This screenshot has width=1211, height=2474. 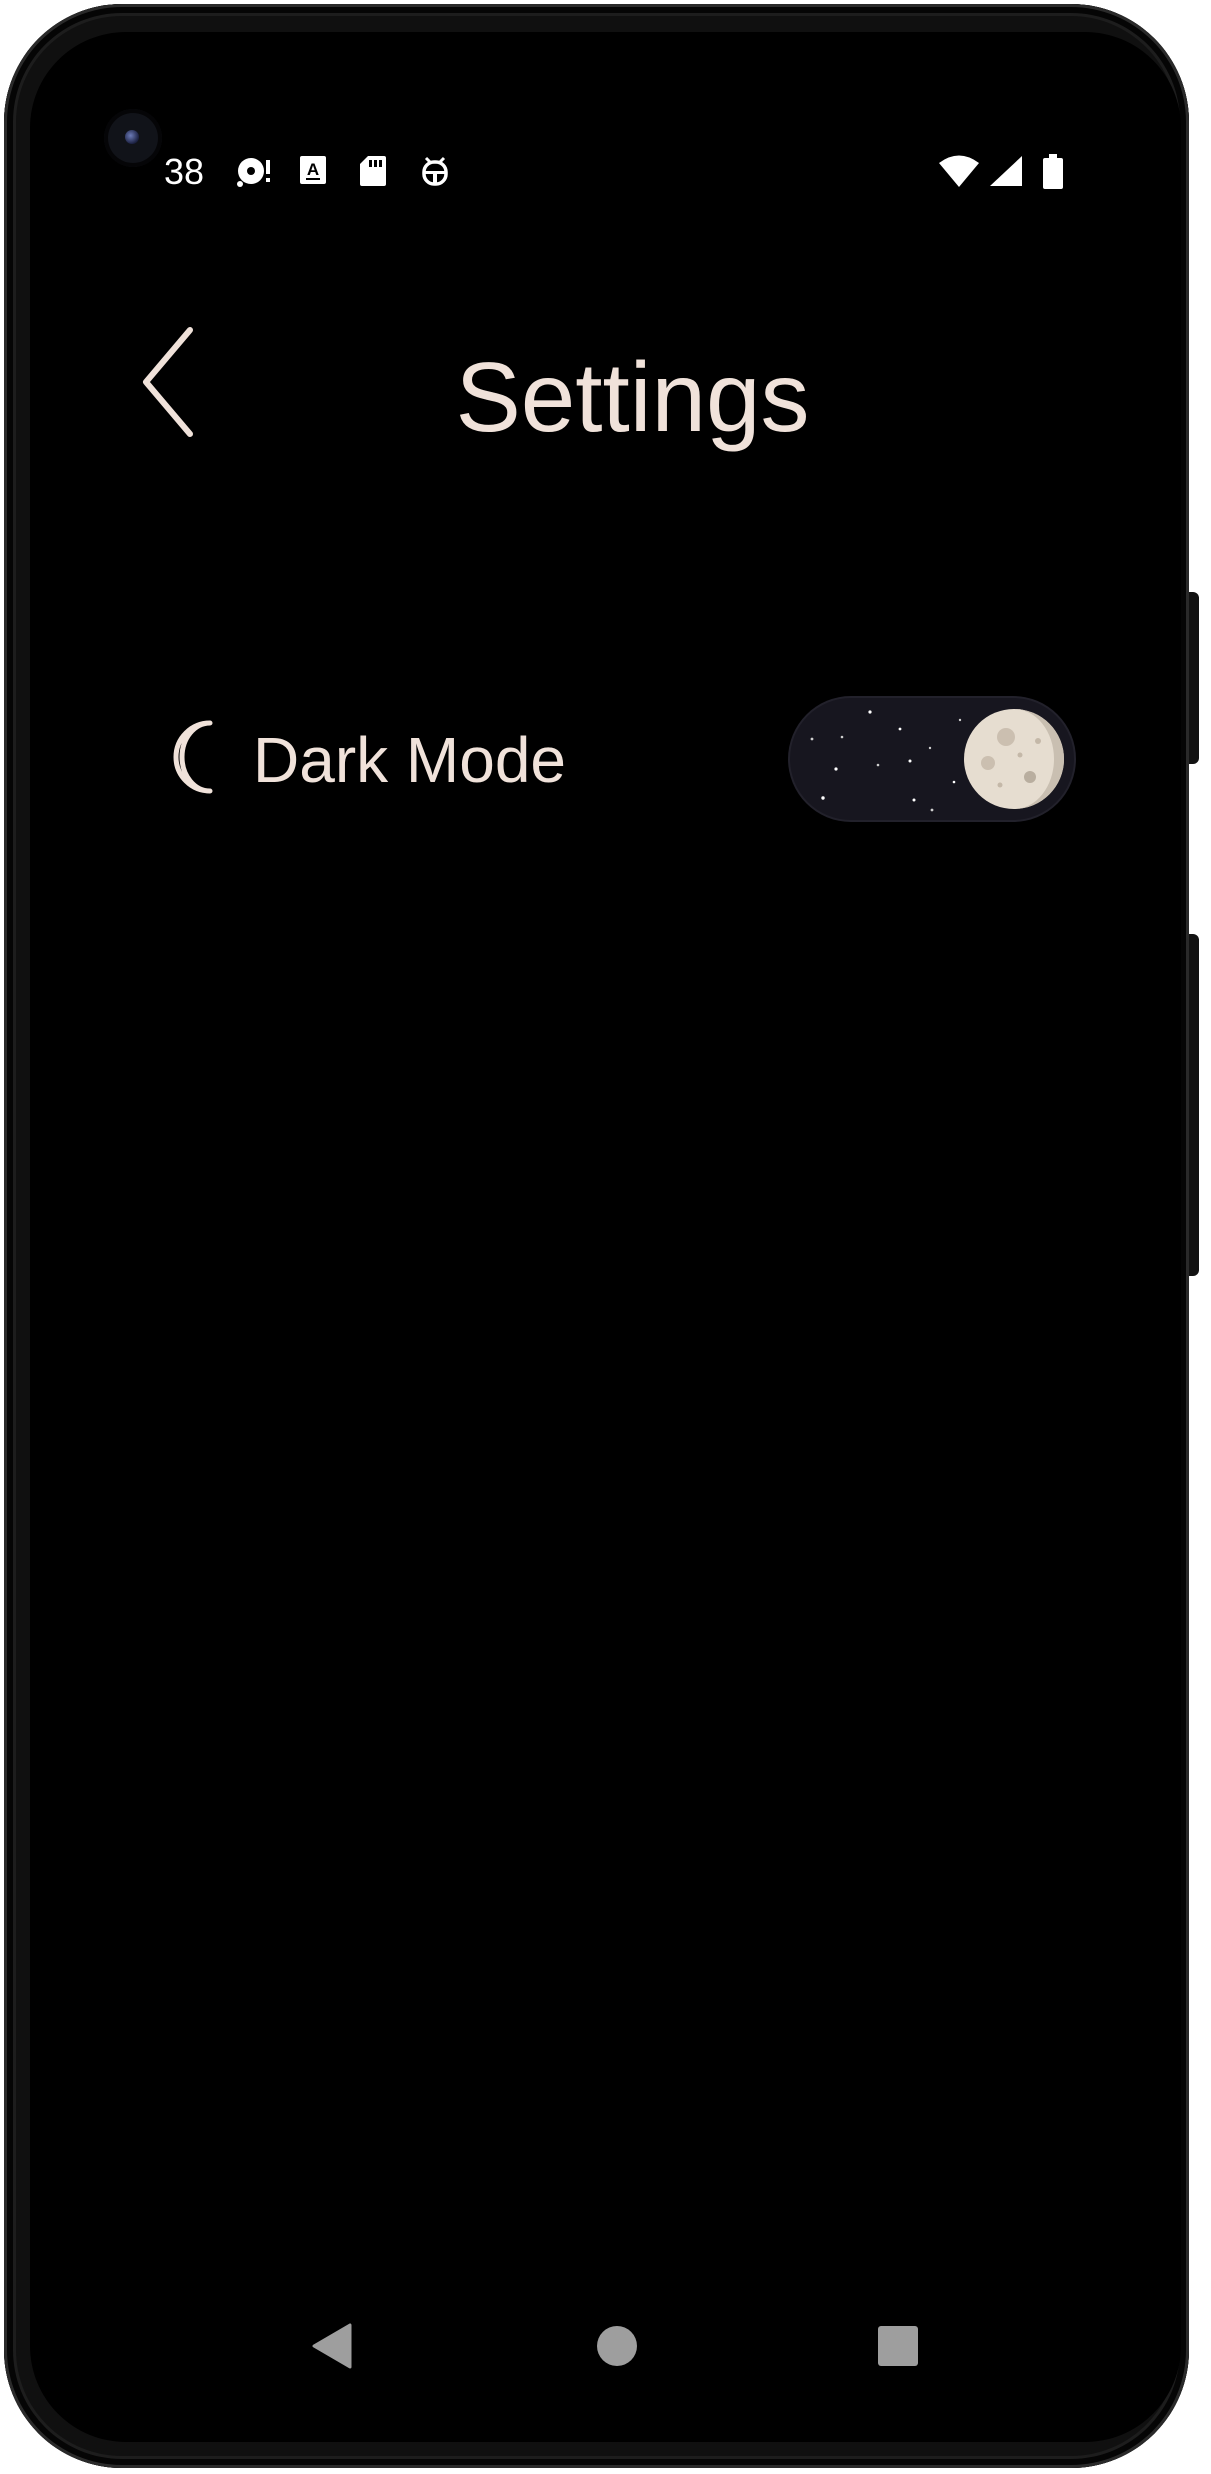 I want to click on nav-back-button, so click(x=332, y=2346).